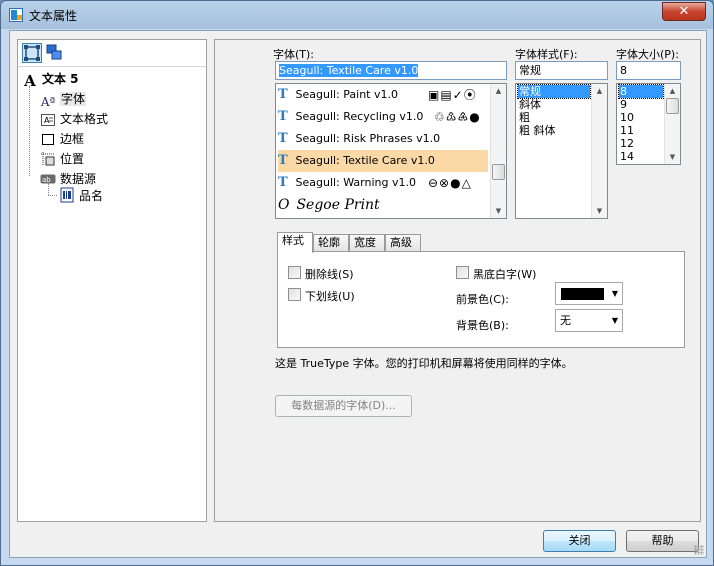 The height and width of the screenshot is (566, 714). Describe the element at coordinates (48, 142) in the screenshot. I see `border-icon` at that location.